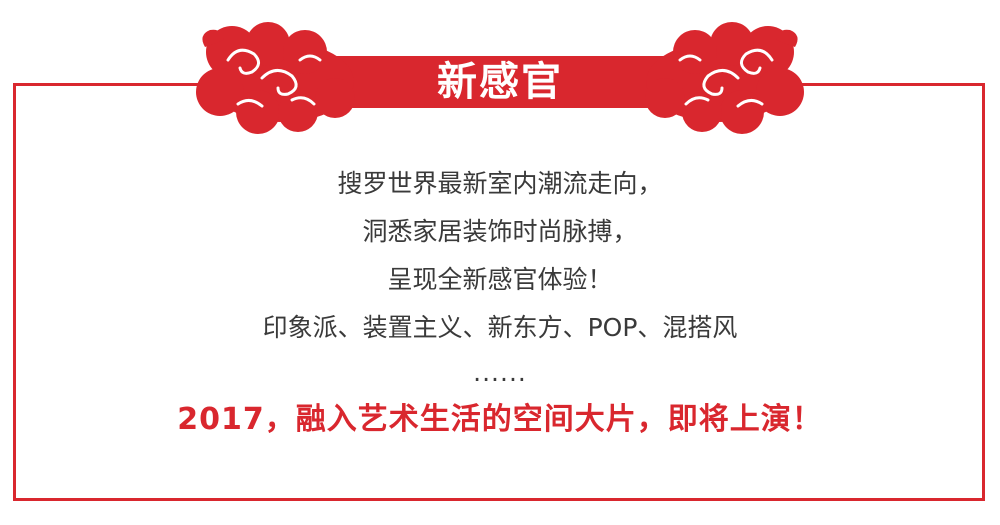 The image size is (1000, 525). Describe the element at coordinates (500, 82) in the screenshot. I see `page-title: 新感官` at that location.